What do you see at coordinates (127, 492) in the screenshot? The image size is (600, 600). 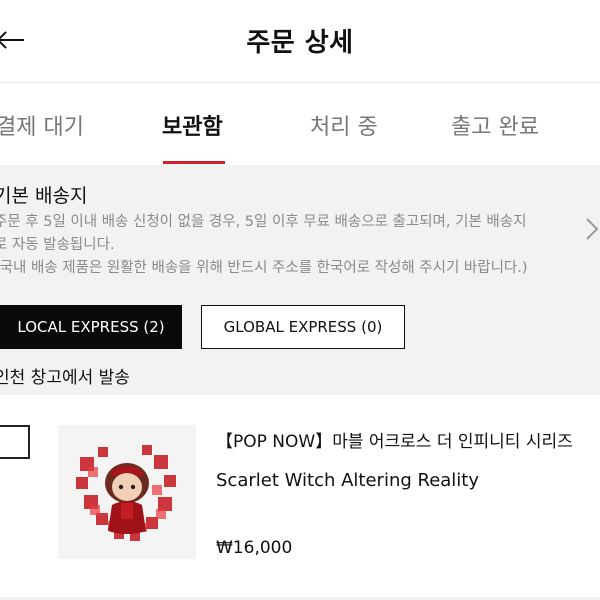 I see `product-image` at bounding box center [127, 492].